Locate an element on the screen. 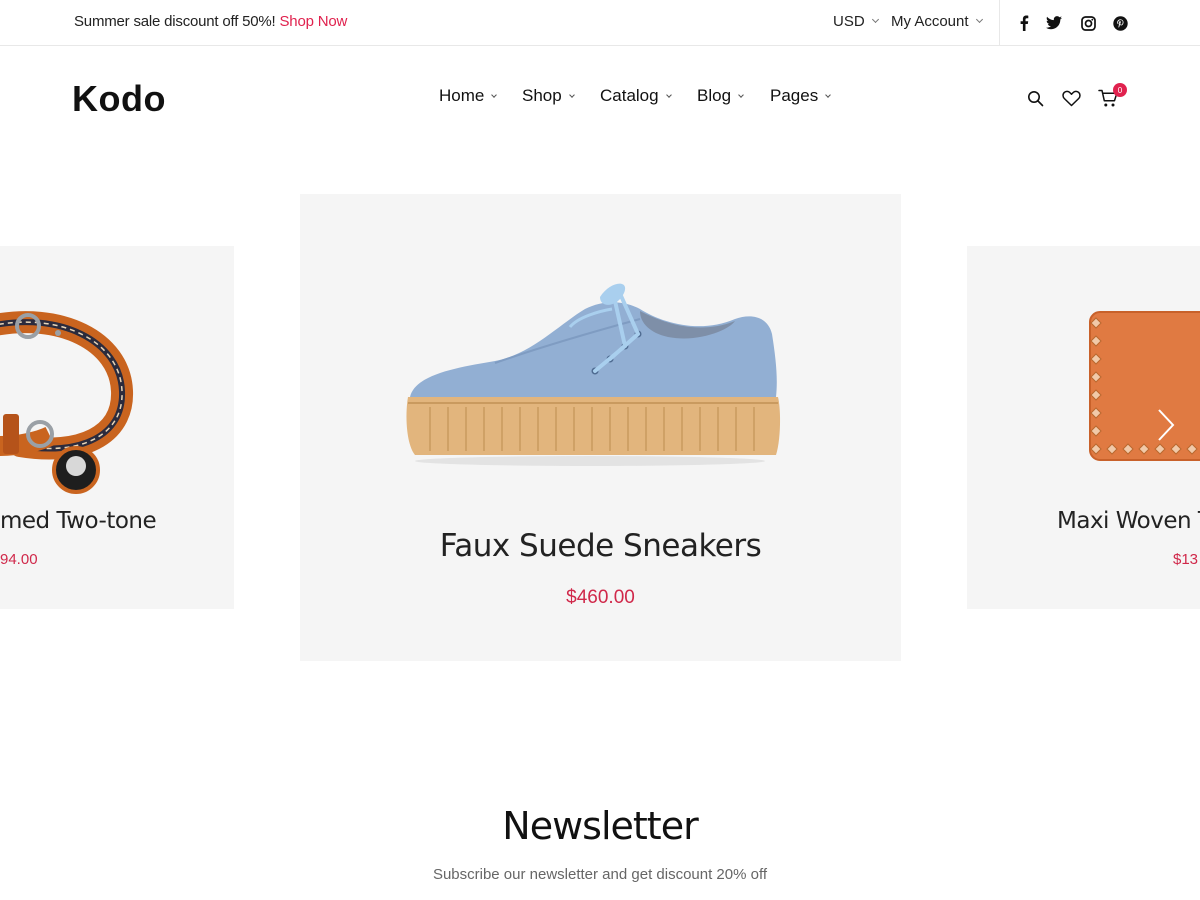 The image size is (1200, 900). my-account-menu: My Account is located at coordinates (937, 21).